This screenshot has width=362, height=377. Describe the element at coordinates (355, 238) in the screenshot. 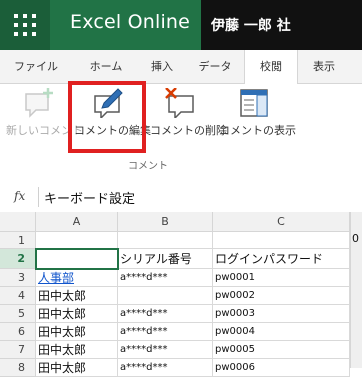

I see `cell-d1-partial: 0` at that location.